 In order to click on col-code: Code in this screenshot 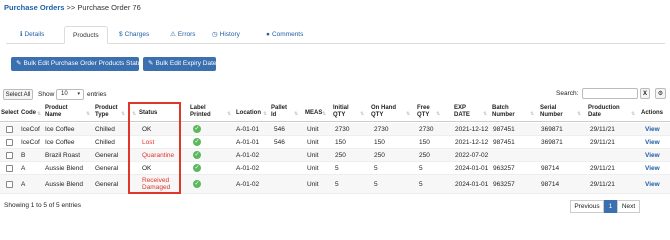, I will do `click(28, 113)`.